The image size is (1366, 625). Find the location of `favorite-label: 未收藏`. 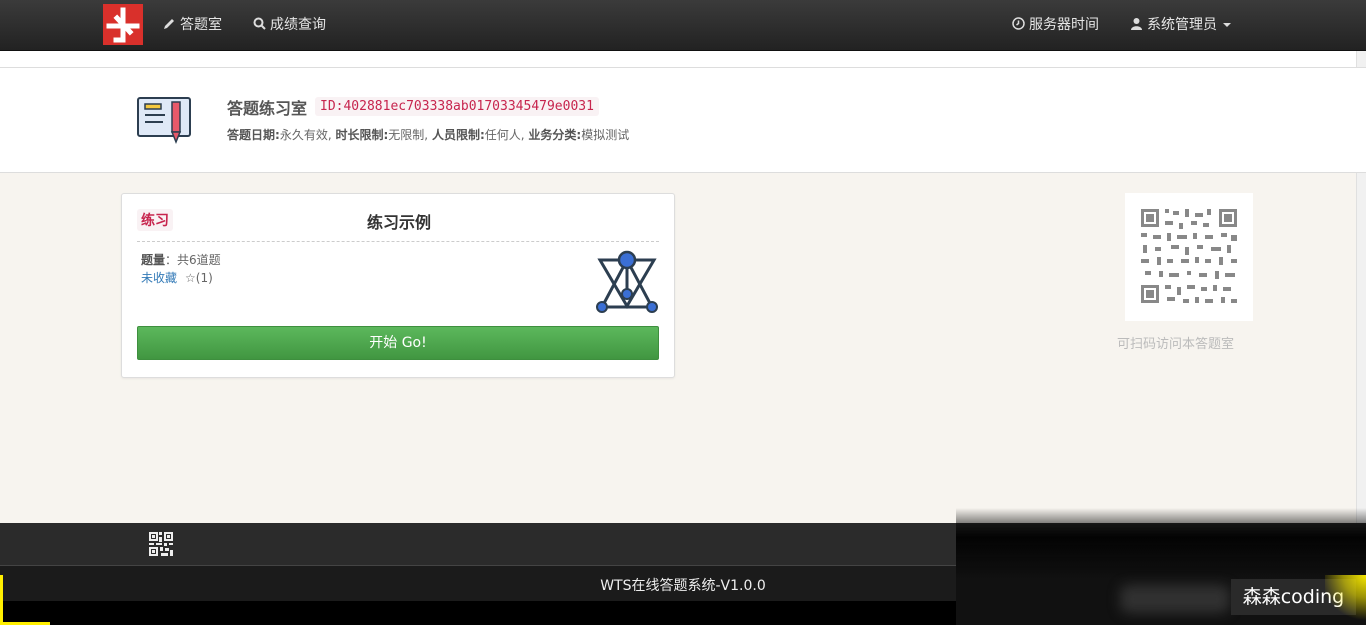

favorite-label: 未收藏 is located at coordinates (159, 278).